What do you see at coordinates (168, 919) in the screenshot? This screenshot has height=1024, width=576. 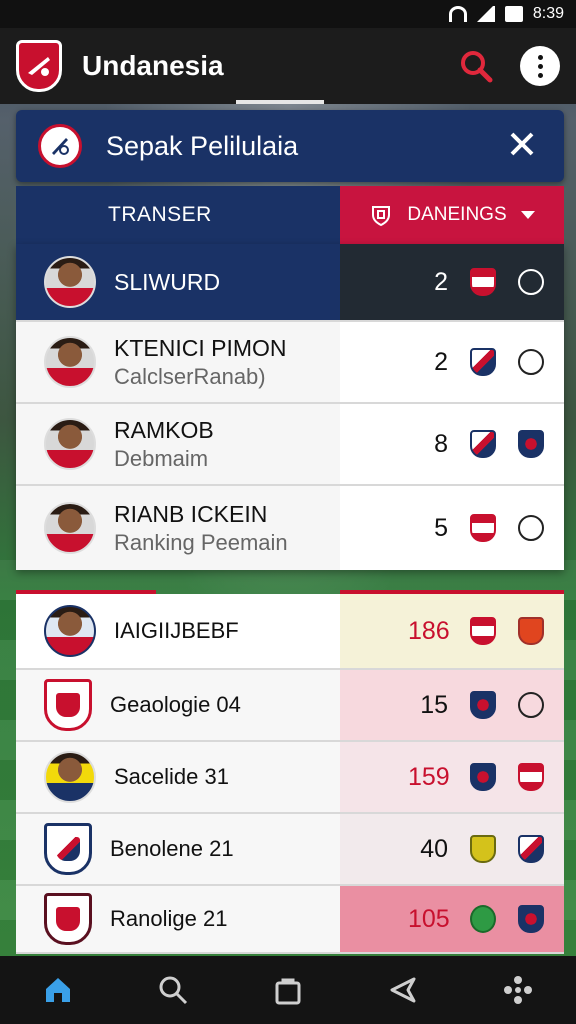 I see `club-text: Ranolige 21` at bounding box center [168, 919].